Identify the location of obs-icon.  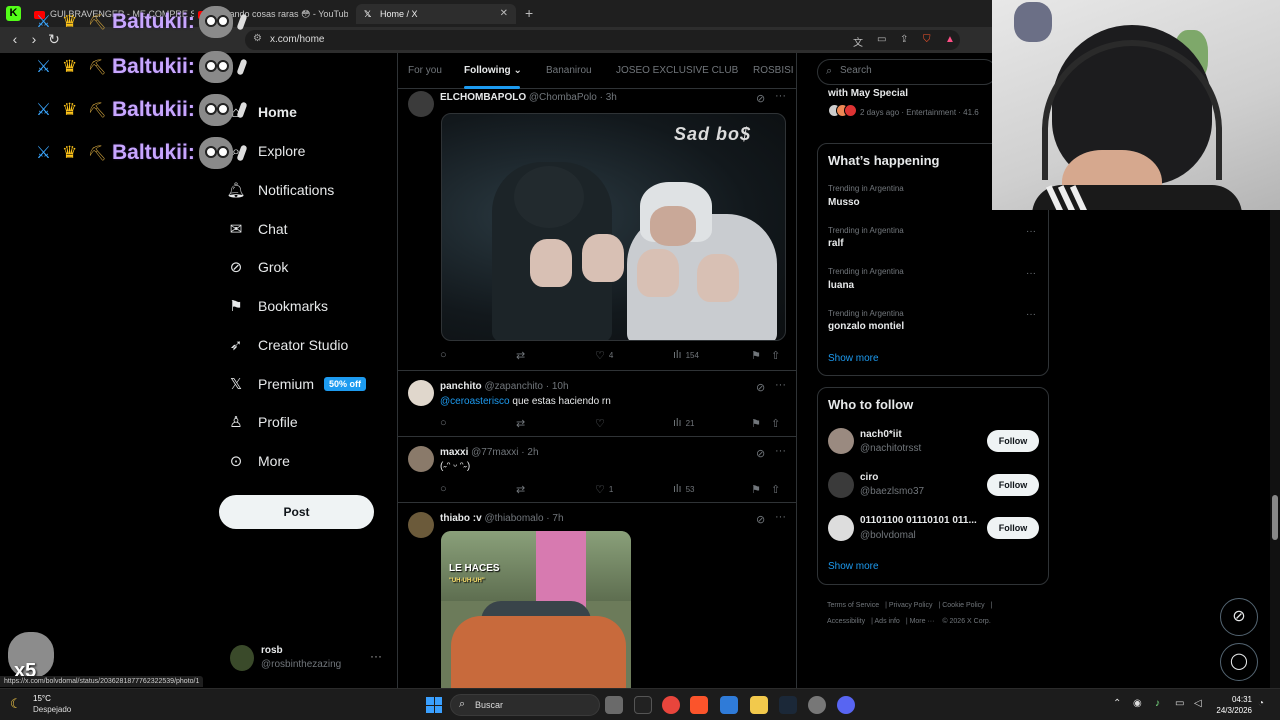
(817, 705).